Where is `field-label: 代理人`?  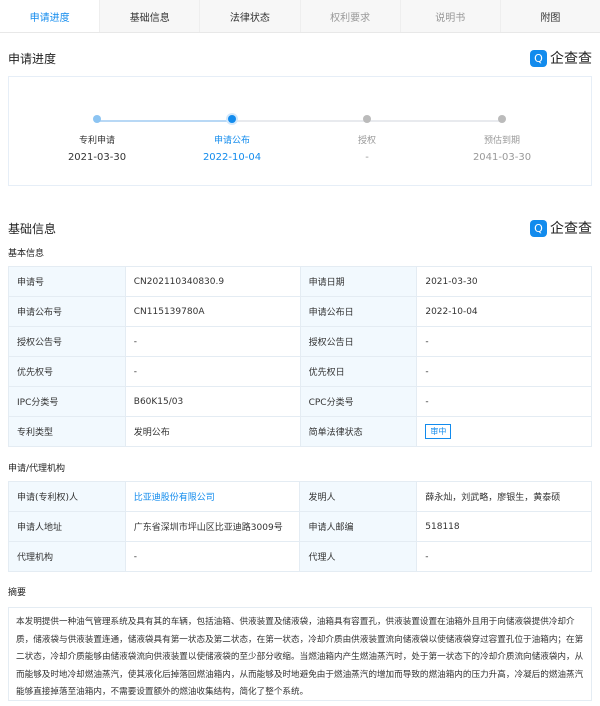
field-label: 代理人 is located at coordinates (358, 556).